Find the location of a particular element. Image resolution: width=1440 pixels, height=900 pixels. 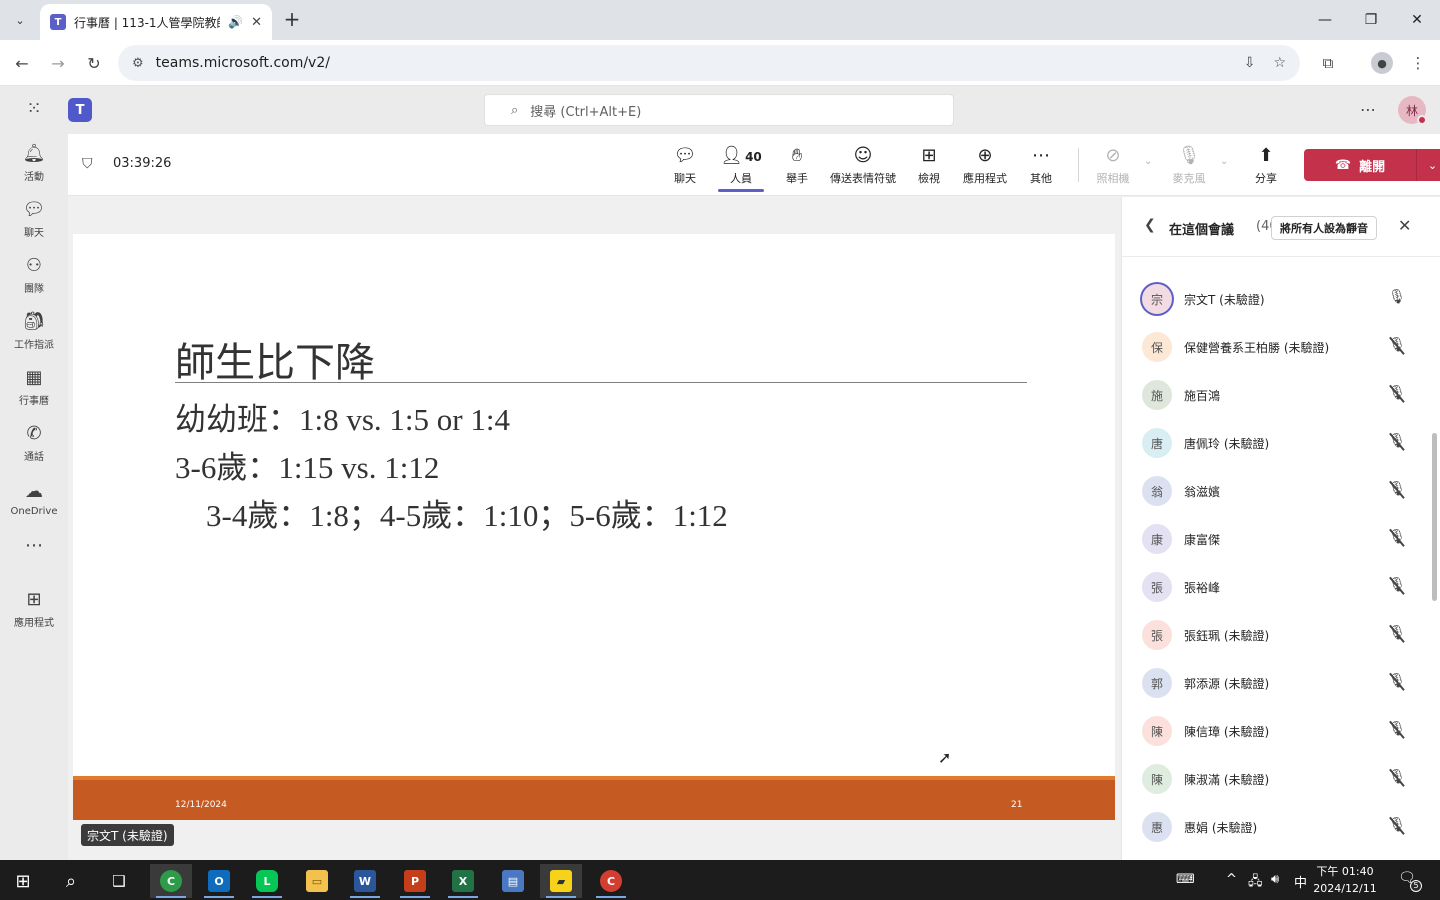

reload-icon: ↻ is located at coordinates (94, 63).